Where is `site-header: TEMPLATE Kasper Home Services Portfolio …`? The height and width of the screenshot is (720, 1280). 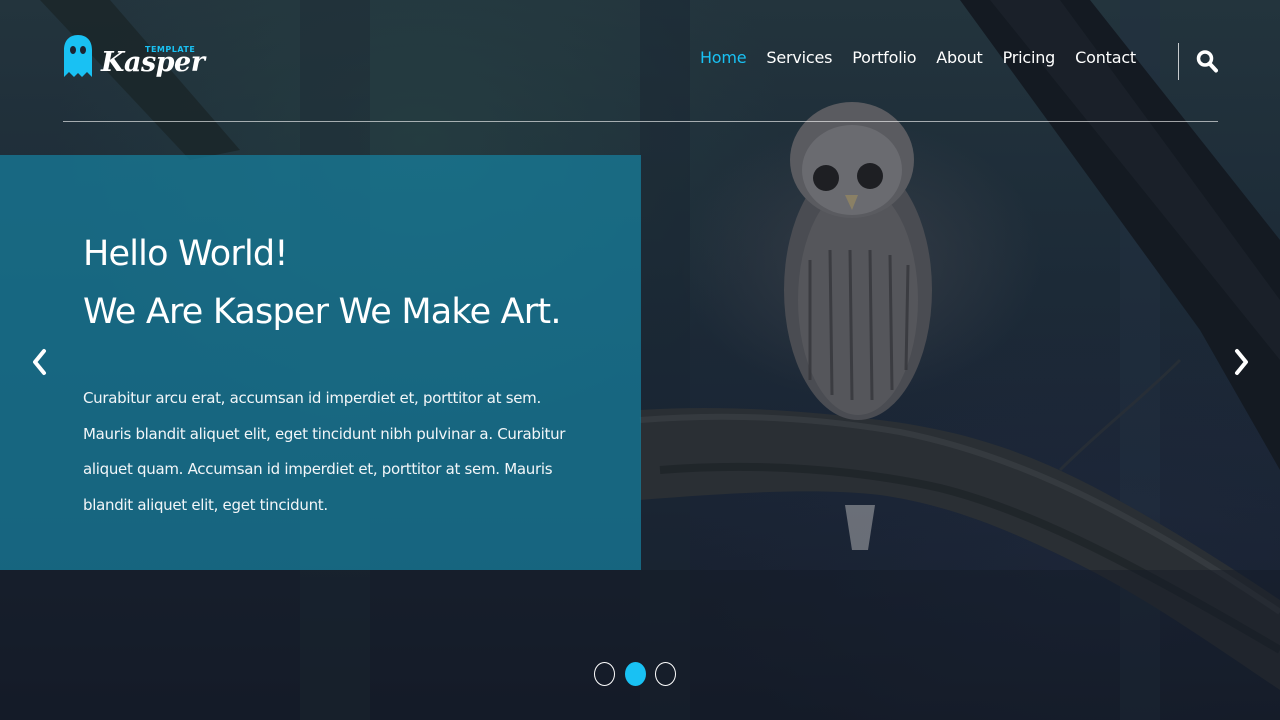 site-header: TEMPLATE Kasper Home Services Portfolio … is located at coordinates (640, 76).